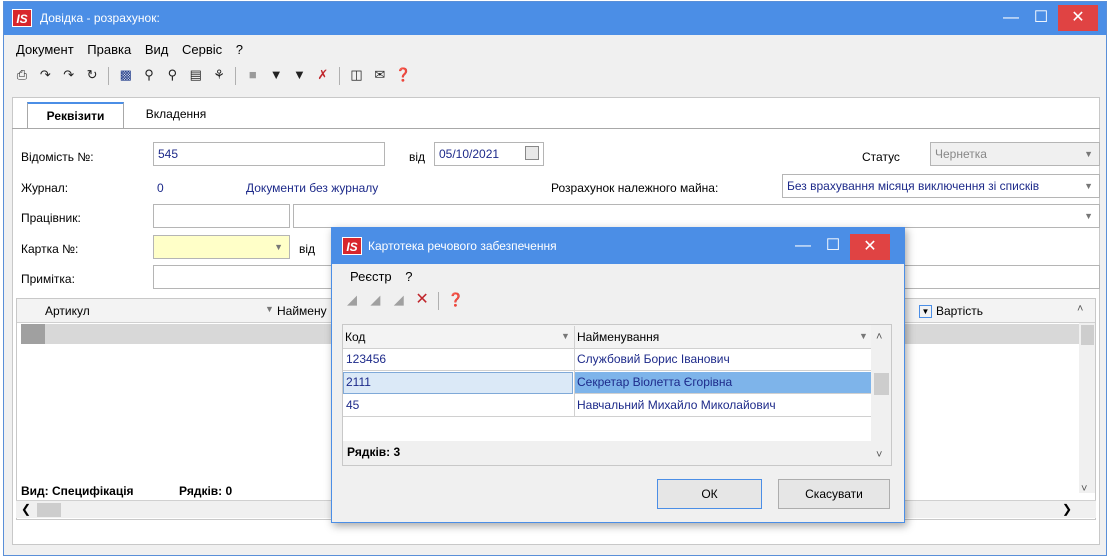 The height and width of the screenshot is (558, 1115). I want to click on title-bar: IS Довідка - розрахунок: — ☐ ✕, so click(555, 18).